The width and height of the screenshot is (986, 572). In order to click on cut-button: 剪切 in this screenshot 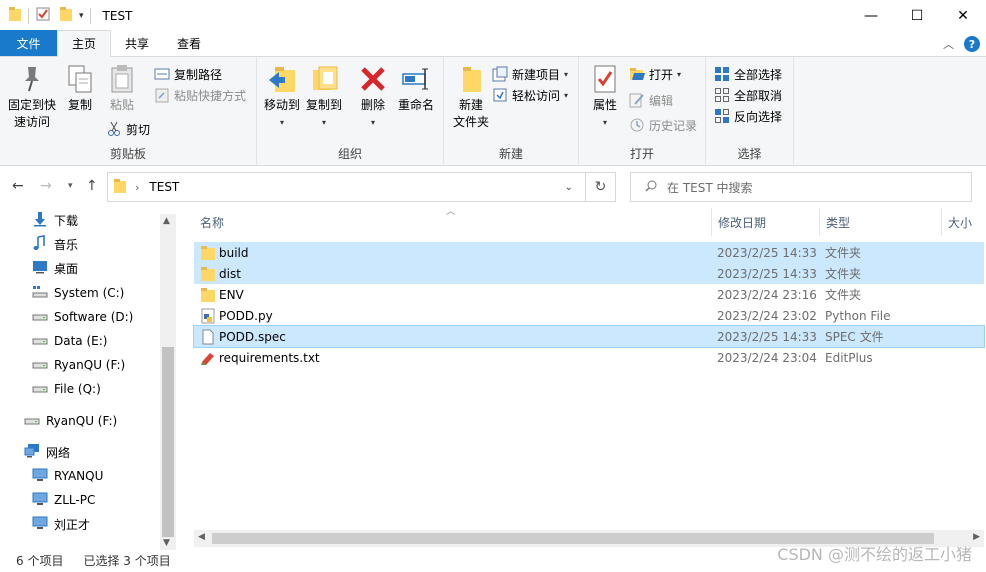, I will do `click(128, 129)`.